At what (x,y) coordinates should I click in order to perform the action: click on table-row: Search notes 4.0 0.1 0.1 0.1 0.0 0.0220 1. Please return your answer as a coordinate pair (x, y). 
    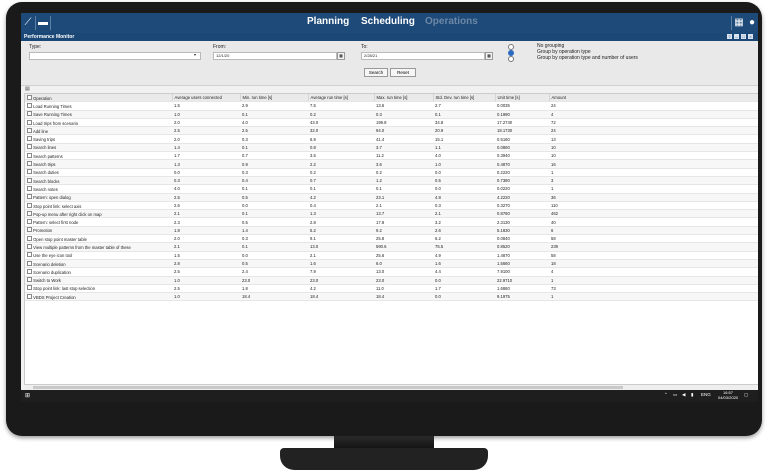
    Looking at the image, I should click on (391, 189).